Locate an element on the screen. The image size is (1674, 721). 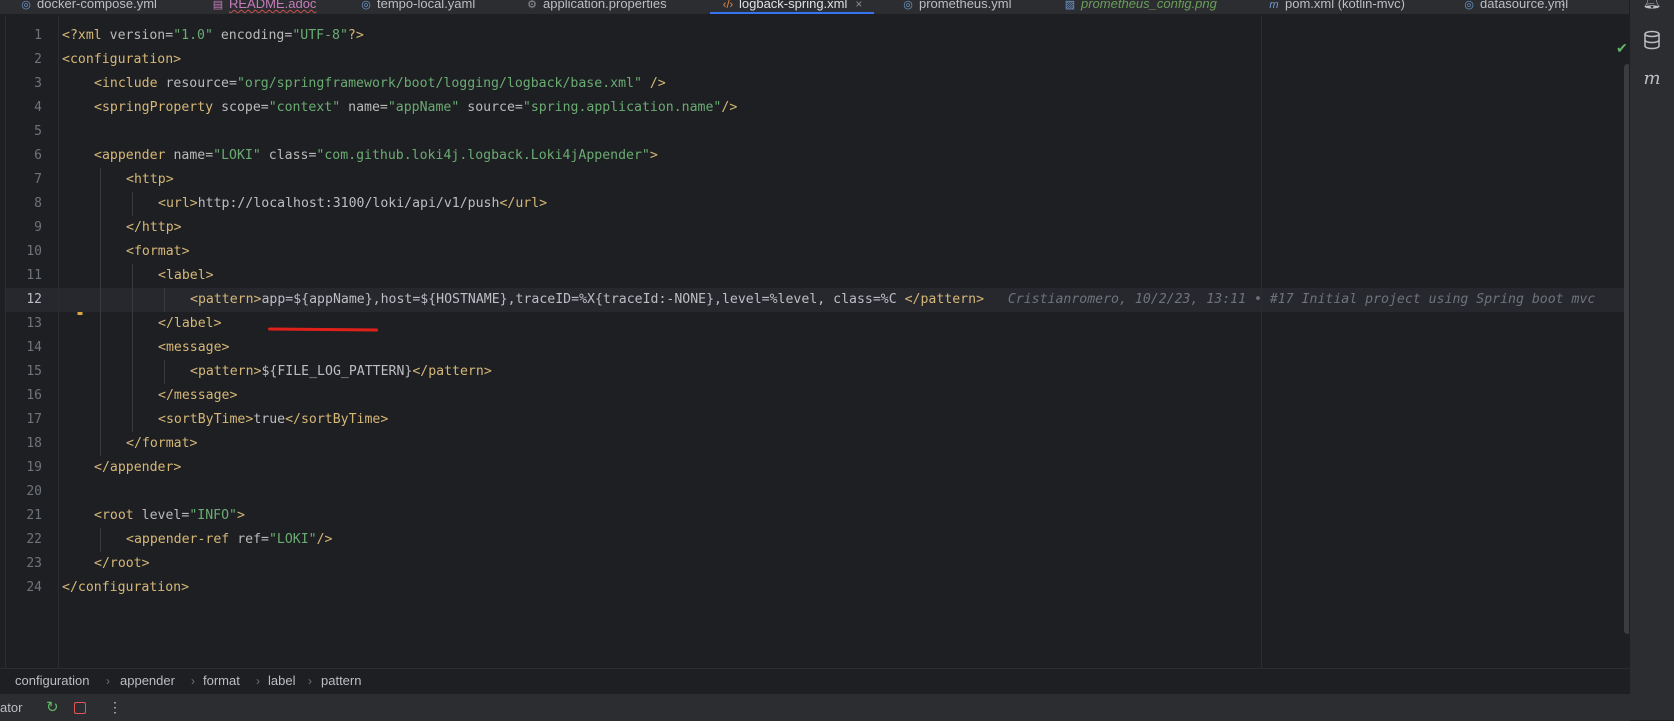
code-line-23: </root> is located at coordinates (122, 563).